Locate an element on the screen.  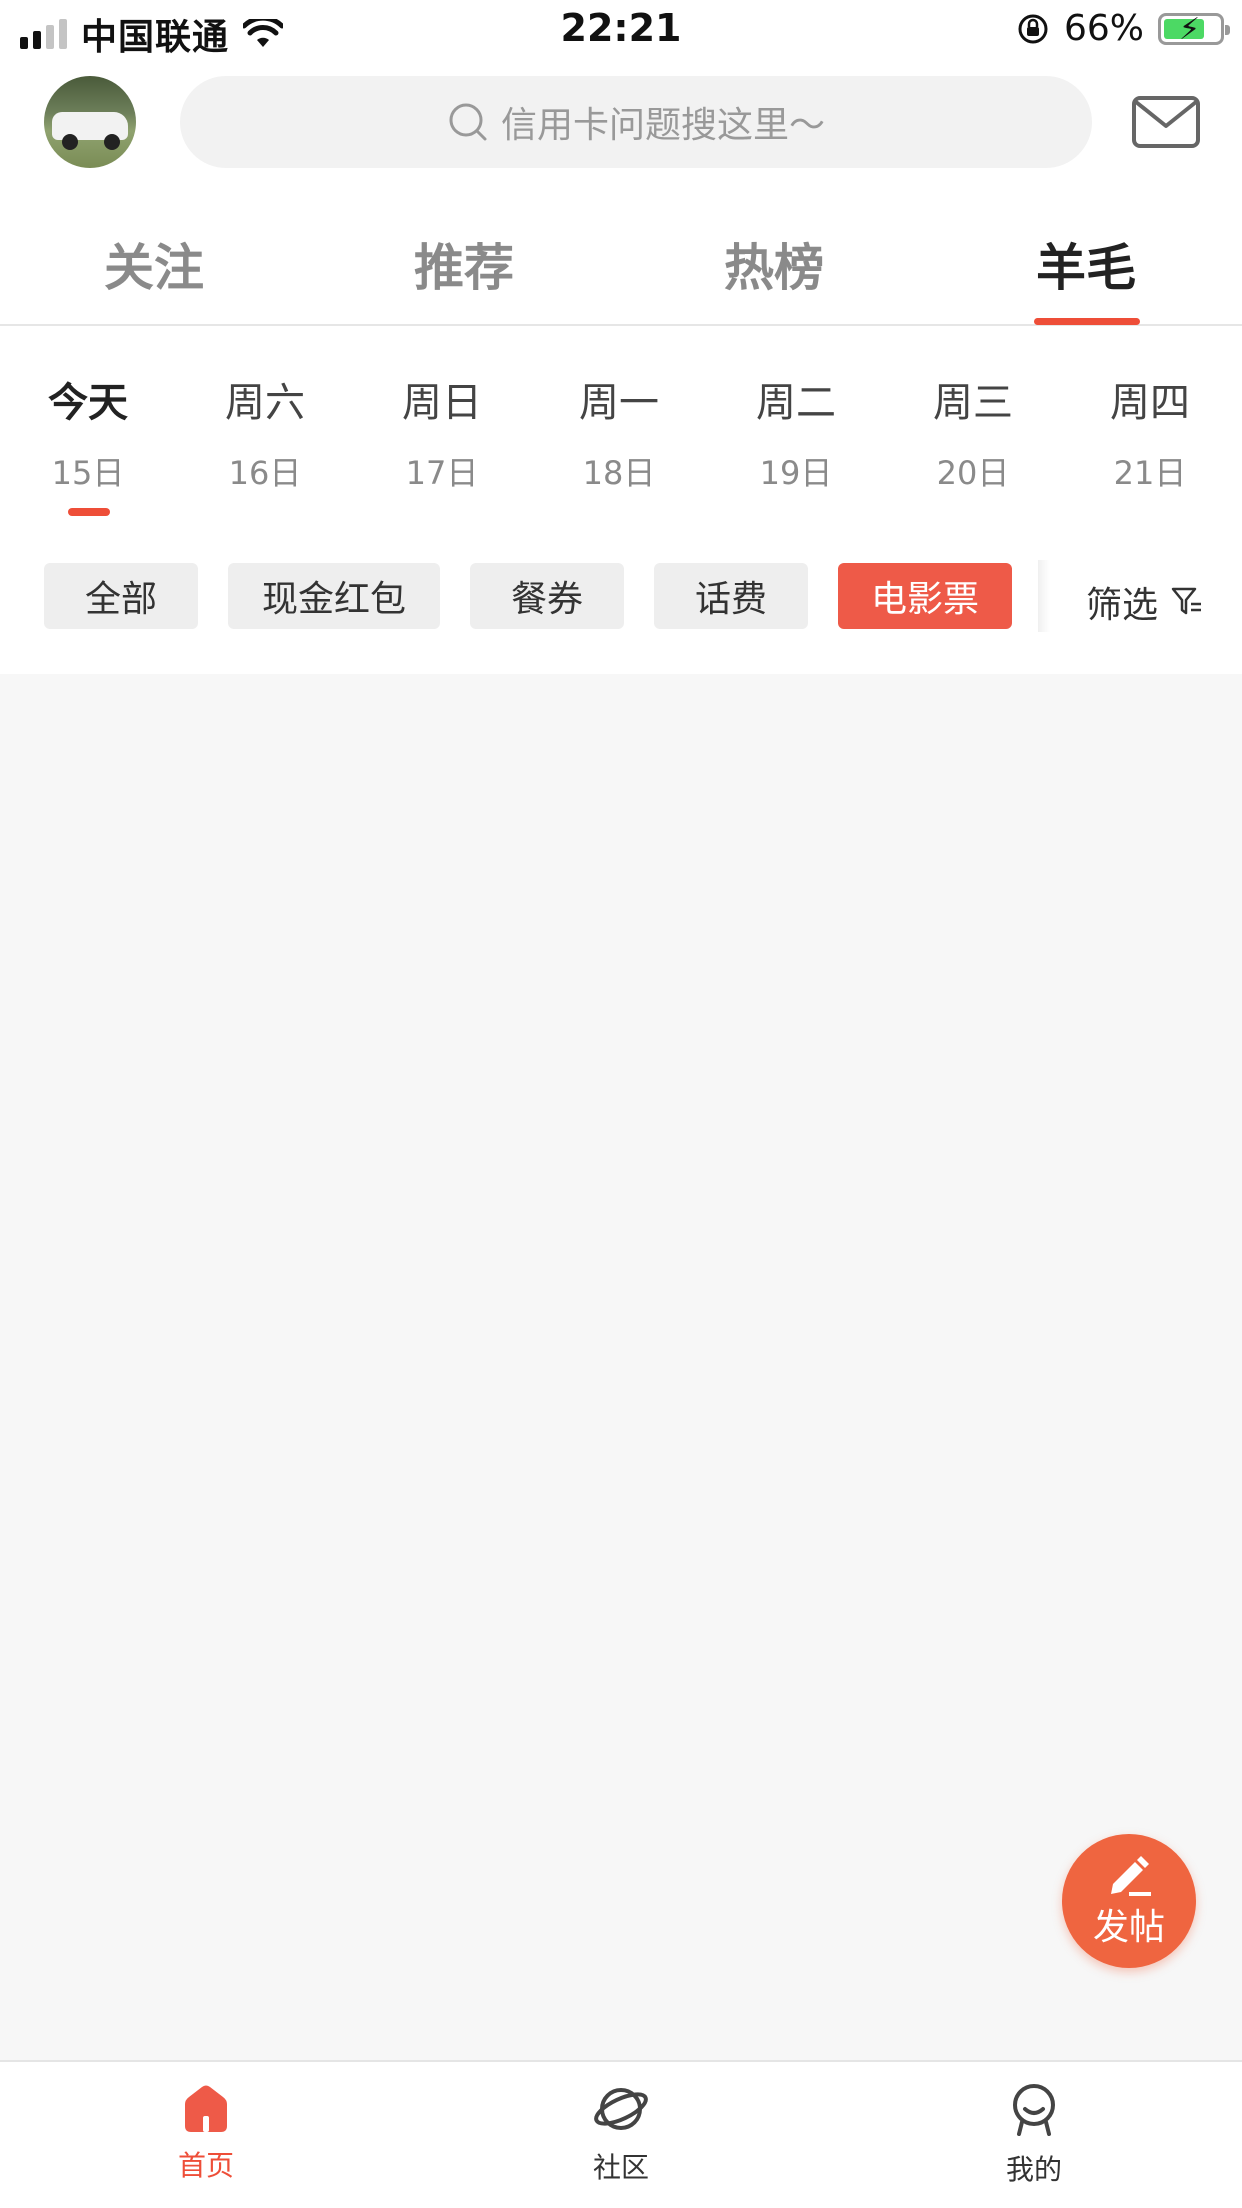
category-filter-bar: 全部 现金红包 餐券 话费 电影票 筛选 is located at coordinates (621, 605).